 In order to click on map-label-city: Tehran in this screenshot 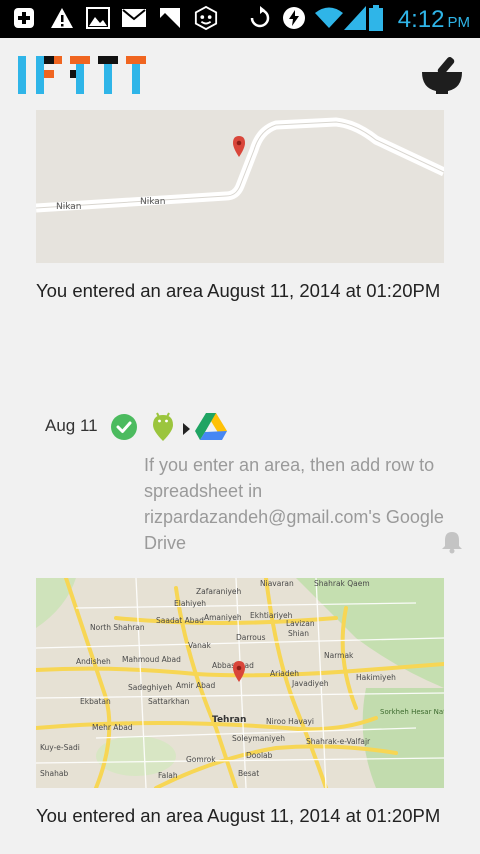, I will do `click(229, 720)`.